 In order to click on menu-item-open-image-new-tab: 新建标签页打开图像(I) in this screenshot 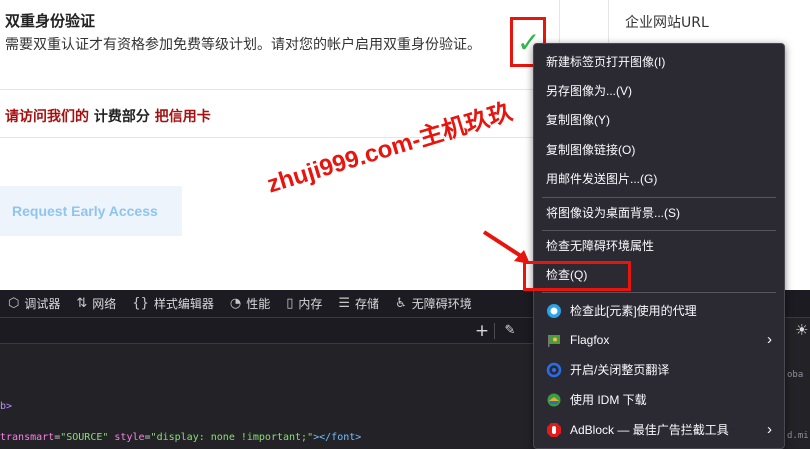, I will do `click(659, 62)`.